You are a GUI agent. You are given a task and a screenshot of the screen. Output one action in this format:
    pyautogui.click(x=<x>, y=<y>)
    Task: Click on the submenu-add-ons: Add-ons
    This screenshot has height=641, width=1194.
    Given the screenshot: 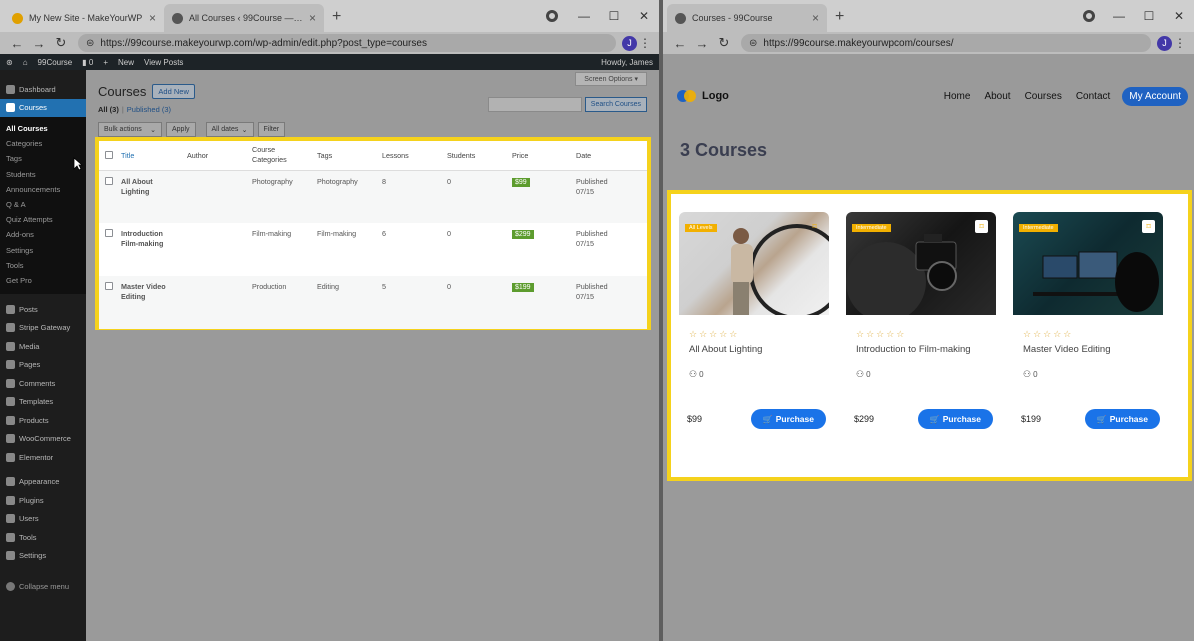 What is the action you would take?
    pyautogui.click(x=43, y=234)
    